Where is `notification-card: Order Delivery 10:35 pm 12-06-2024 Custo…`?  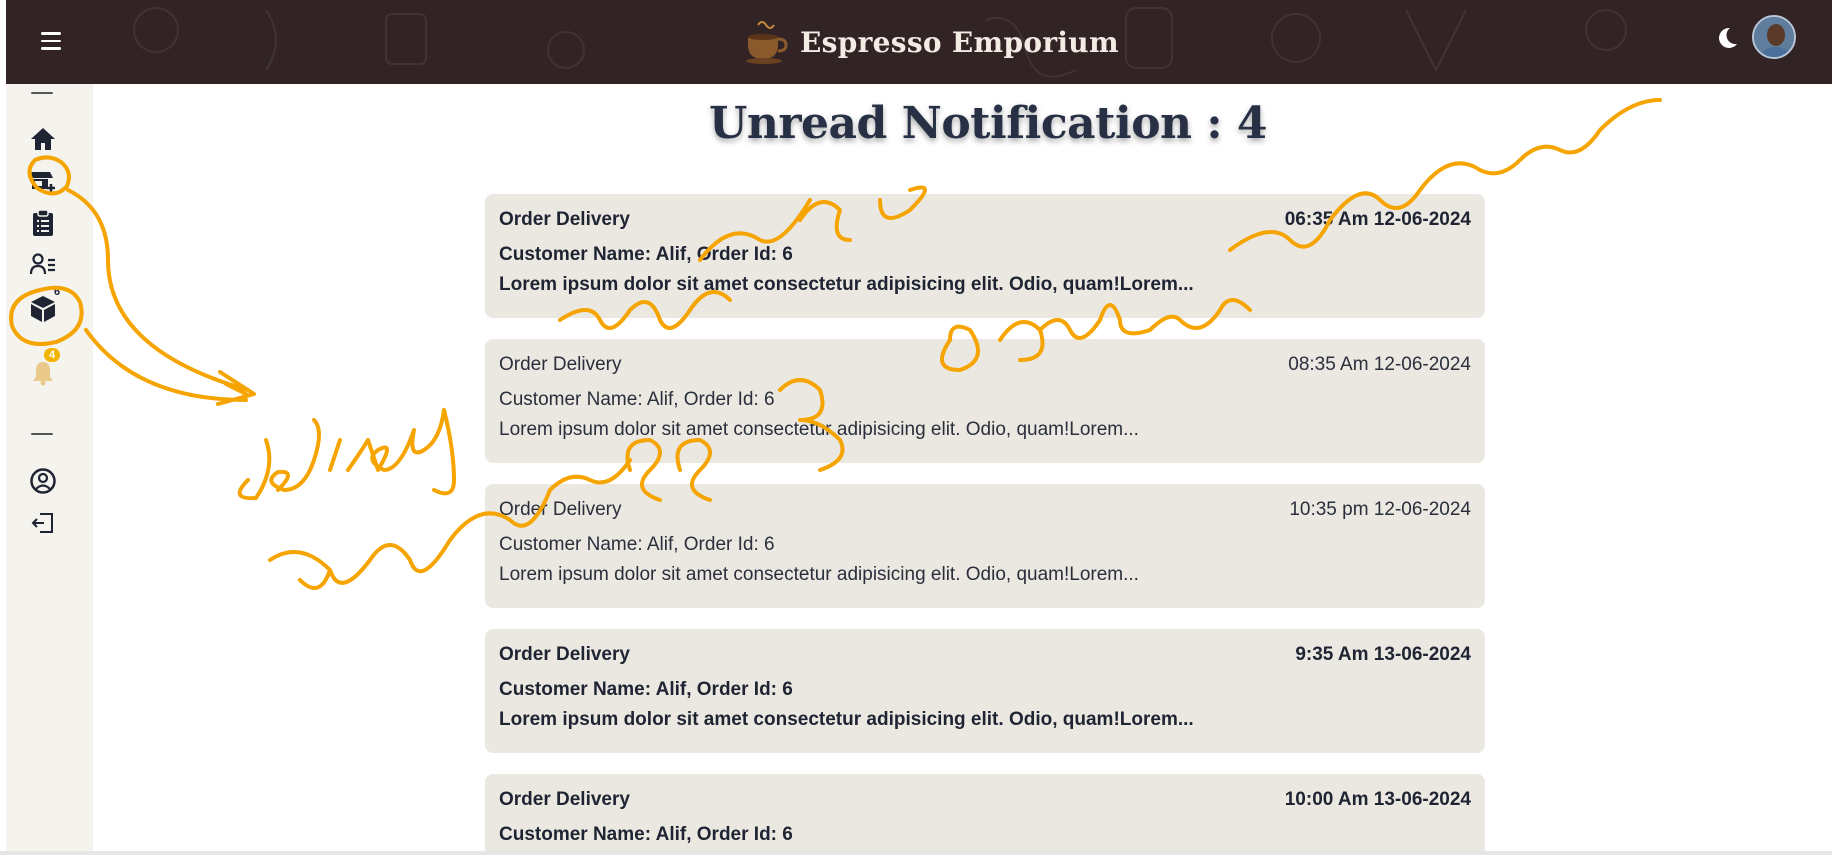 notification-card: Order Delivery 10:35 pm 12-06-2024 Custo… is located at coordinates (985, 546).